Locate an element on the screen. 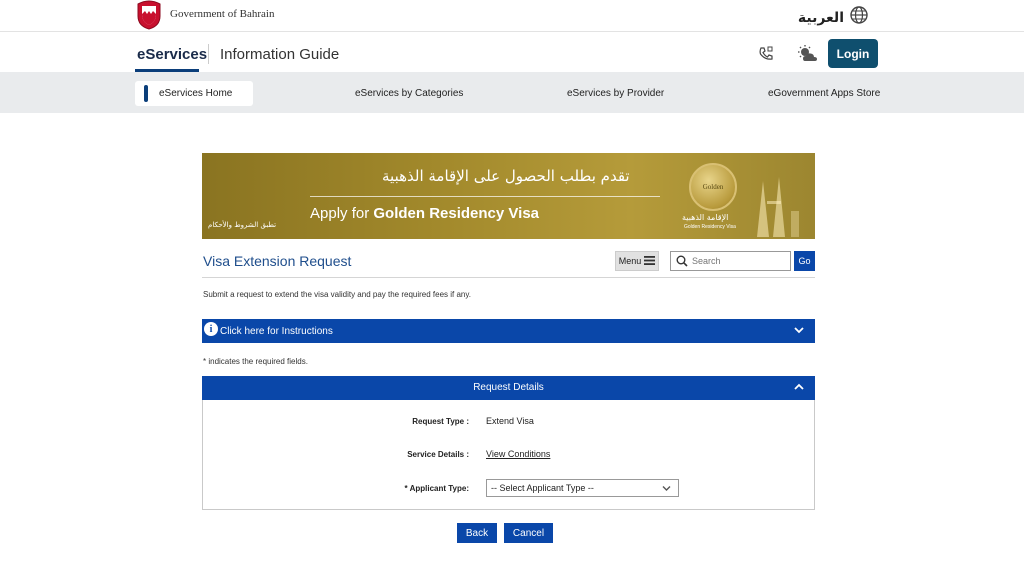 The width and height of the screenshot is (1024, 569). page-title: Visa Extension Request is located at coordinates (277, 261).